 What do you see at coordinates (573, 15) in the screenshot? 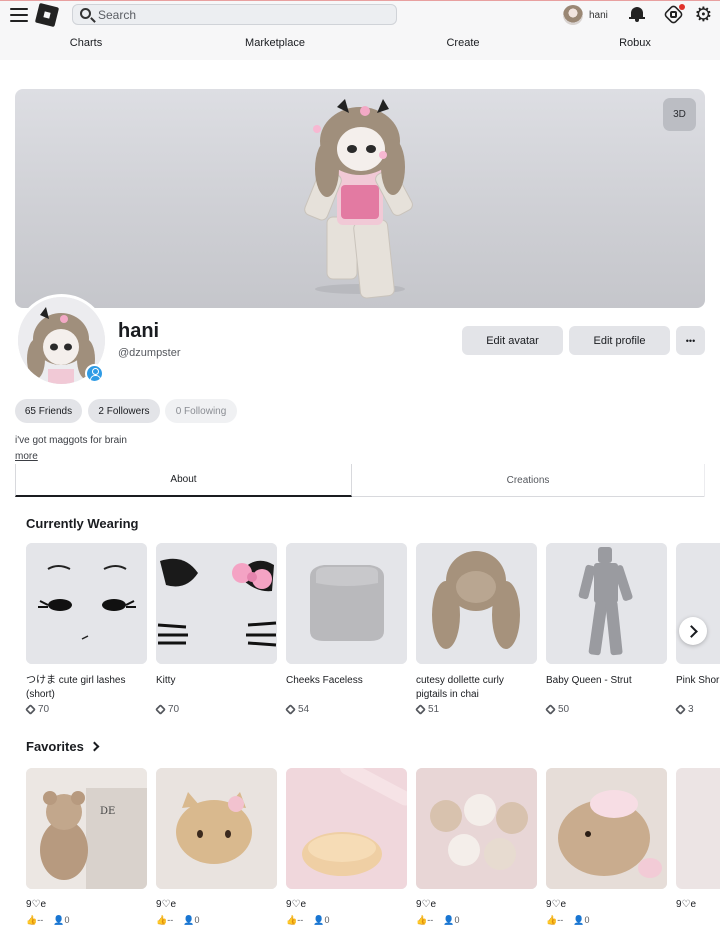
I see `avatar` at bounding box center [573, 15].